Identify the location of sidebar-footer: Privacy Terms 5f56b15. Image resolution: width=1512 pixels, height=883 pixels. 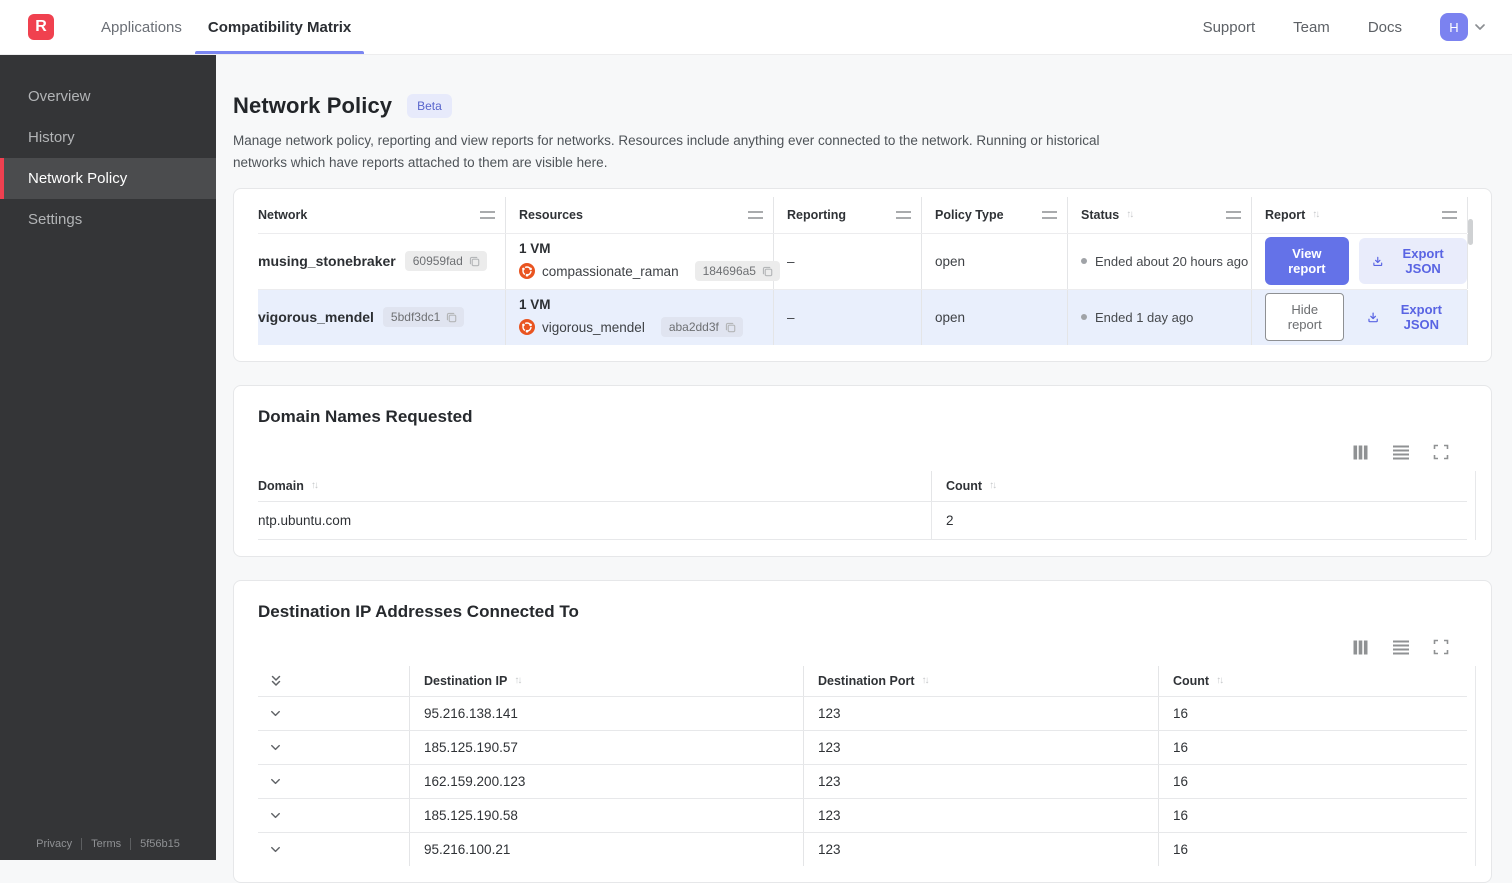
(108, 844).